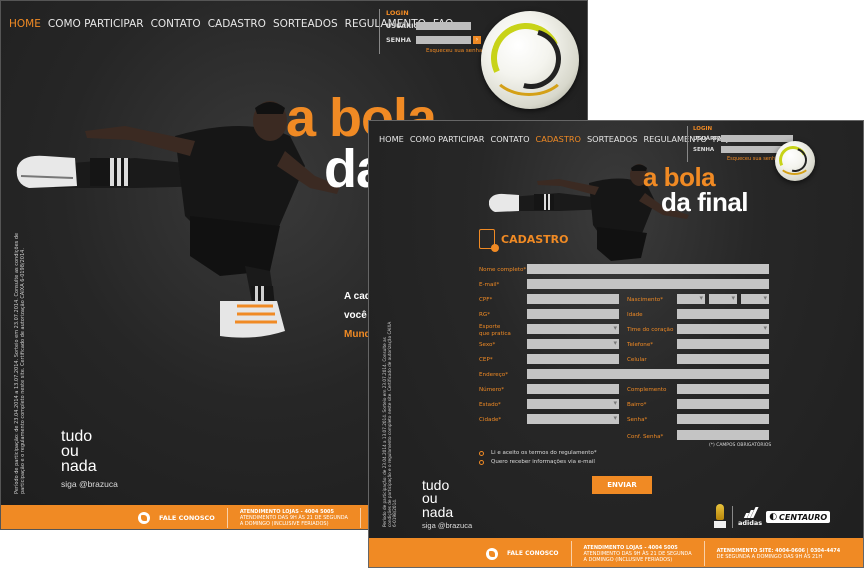 The height and width of the screenshot is (569, 866). What do you see at coordinates (535, 239) in the screenshot?
I see `form-title-label: CADASTRO` at bounding box center [535, 239].